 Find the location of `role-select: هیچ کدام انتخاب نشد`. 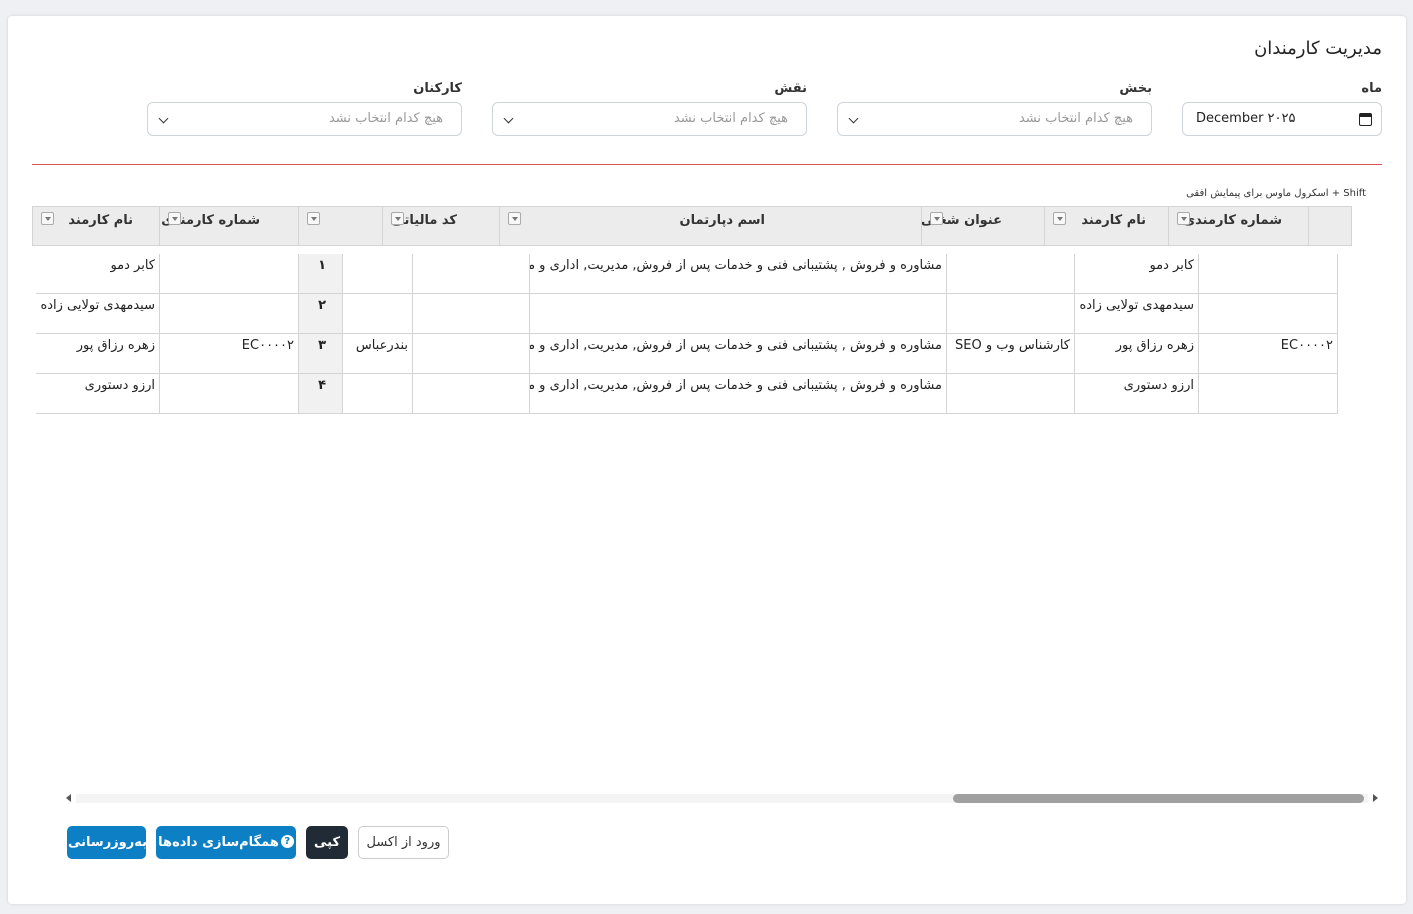

role-select: هیچ کدام انتخاب نشد is located at coordinates (649, 119).